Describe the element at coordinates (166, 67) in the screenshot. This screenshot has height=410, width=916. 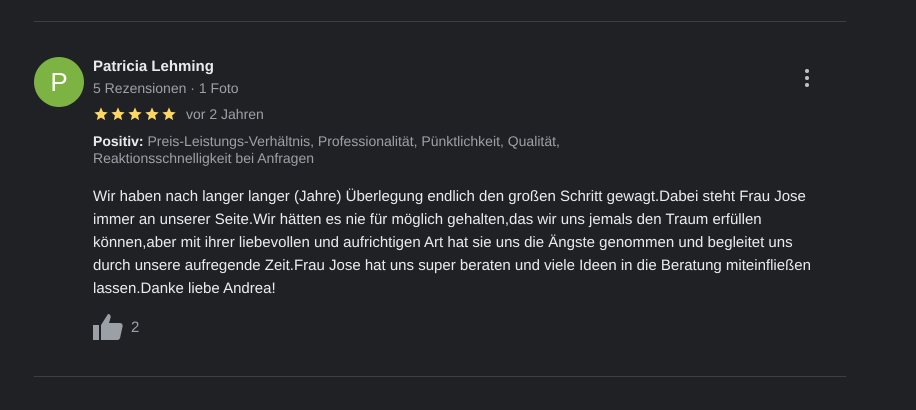
I see `reviewer-name: Patricia Lehming` at that location.